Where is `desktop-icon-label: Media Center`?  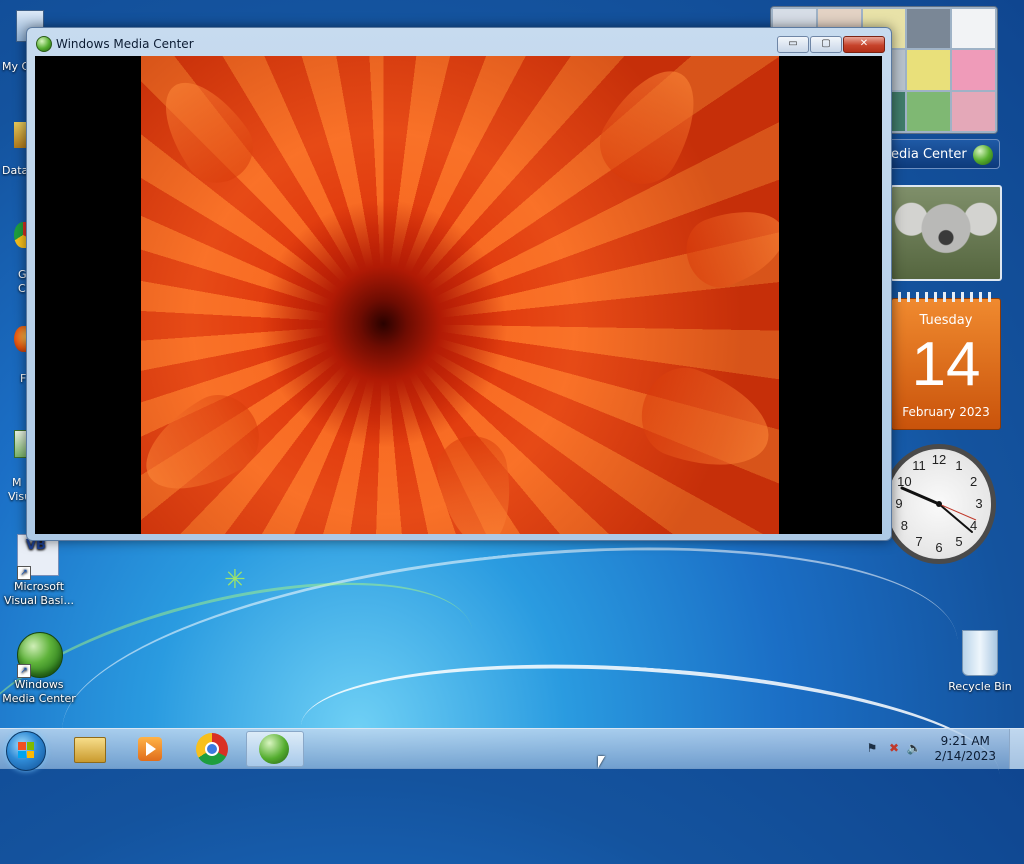
desktop-icon-label: Media Center is located at coordinates (39, 698).